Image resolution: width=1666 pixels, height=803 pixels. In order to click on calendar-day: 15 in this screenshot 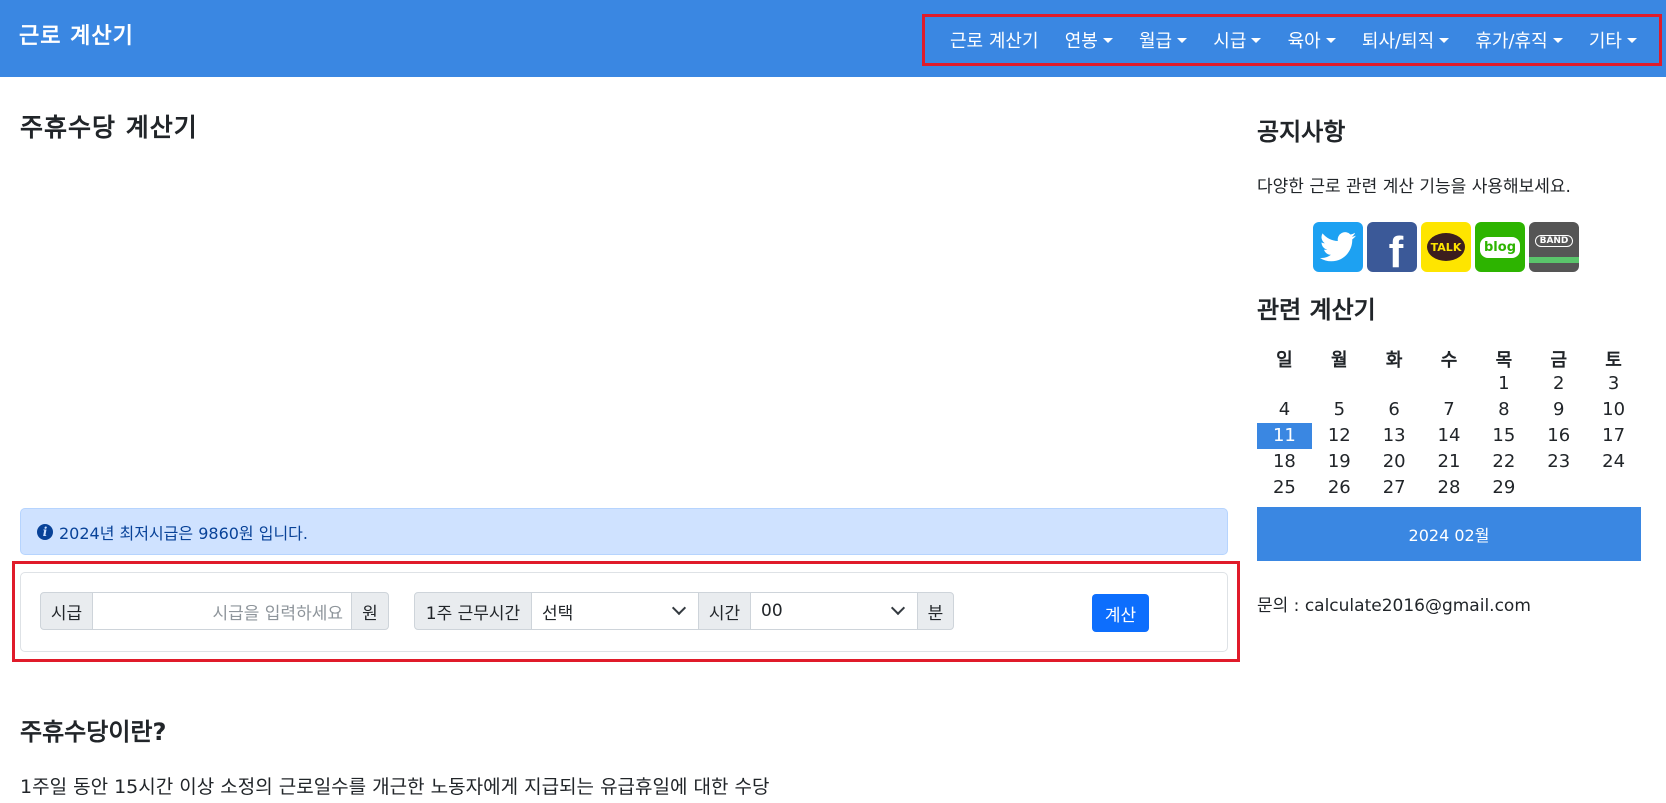, I will do `click(1503, 436)`.